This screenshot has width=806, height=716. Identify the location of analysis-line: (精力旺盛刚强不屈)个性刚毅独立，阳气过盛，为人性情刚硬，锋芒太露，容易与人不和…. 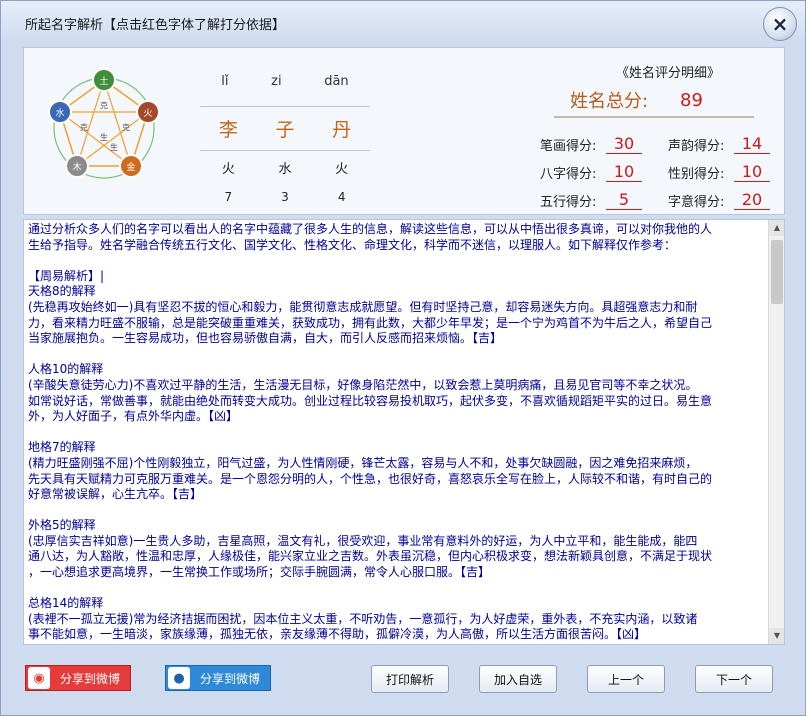
(363, 462).